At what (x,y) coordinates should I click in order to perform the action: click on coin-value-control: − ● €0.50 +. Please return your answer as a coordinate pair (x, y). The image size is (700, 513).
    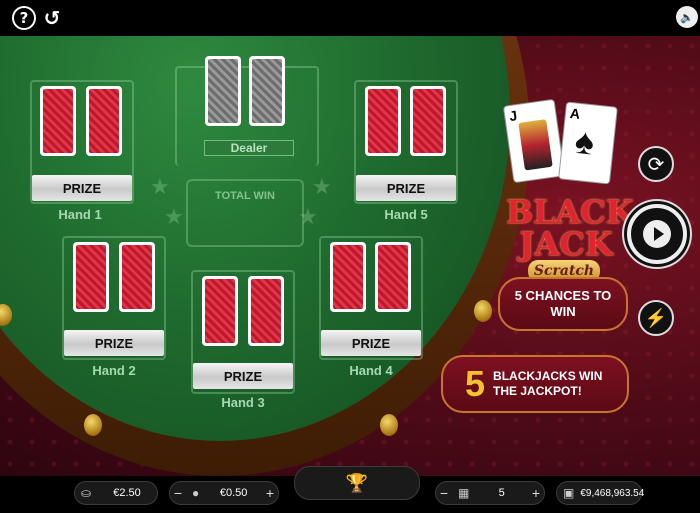
    Looking at the image, I should click on (224, 493).